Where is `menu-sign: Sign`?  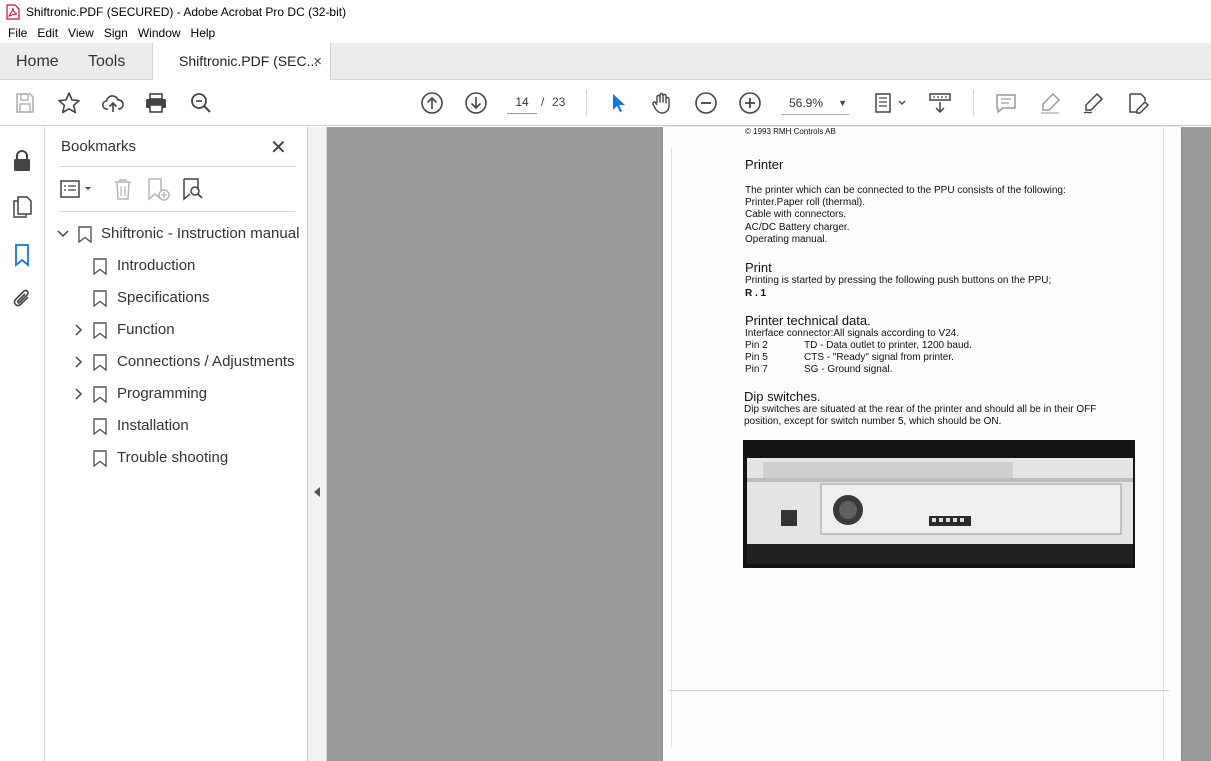 menu-sign: Sign is located at coordinates (116, 33).